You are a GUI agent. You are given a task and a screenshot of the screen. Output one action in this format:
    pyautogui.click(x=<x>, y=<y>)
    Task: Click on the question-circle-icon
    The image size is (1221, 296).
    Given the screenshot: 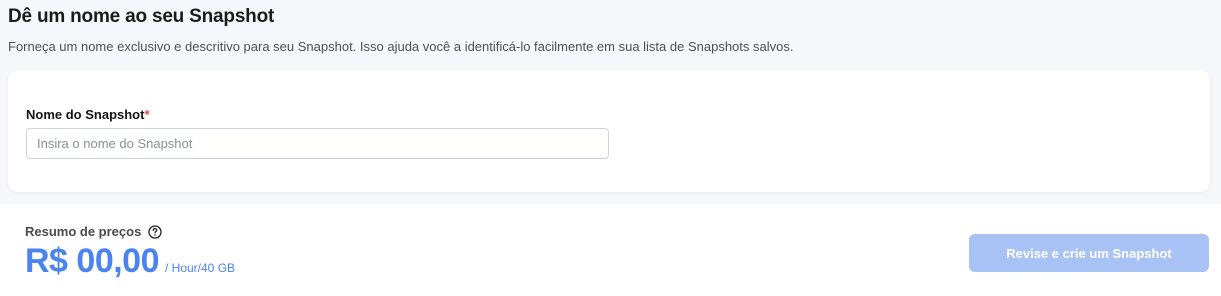 What is the action you would take?
    pyautogui.click(x=155, y=231)
    